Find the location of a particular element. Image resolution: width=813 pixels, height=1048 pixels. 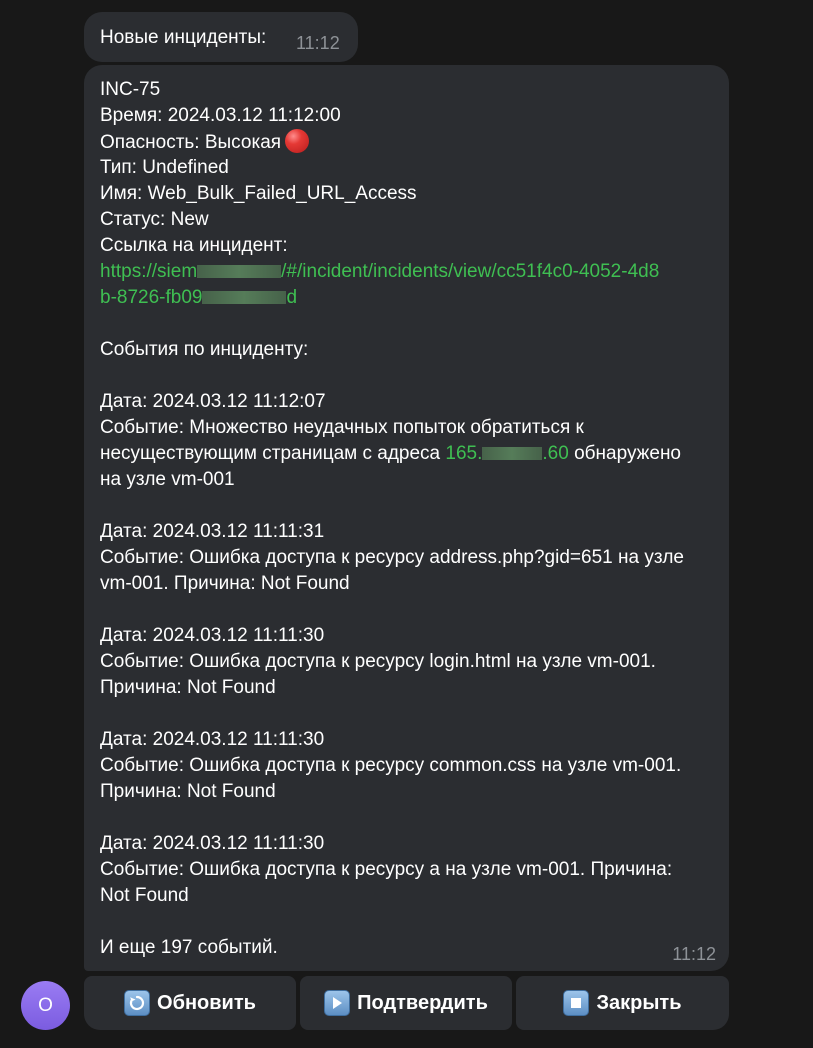

incident-severity-line: Опасность: Высокая is located at coordinates (407, 142).